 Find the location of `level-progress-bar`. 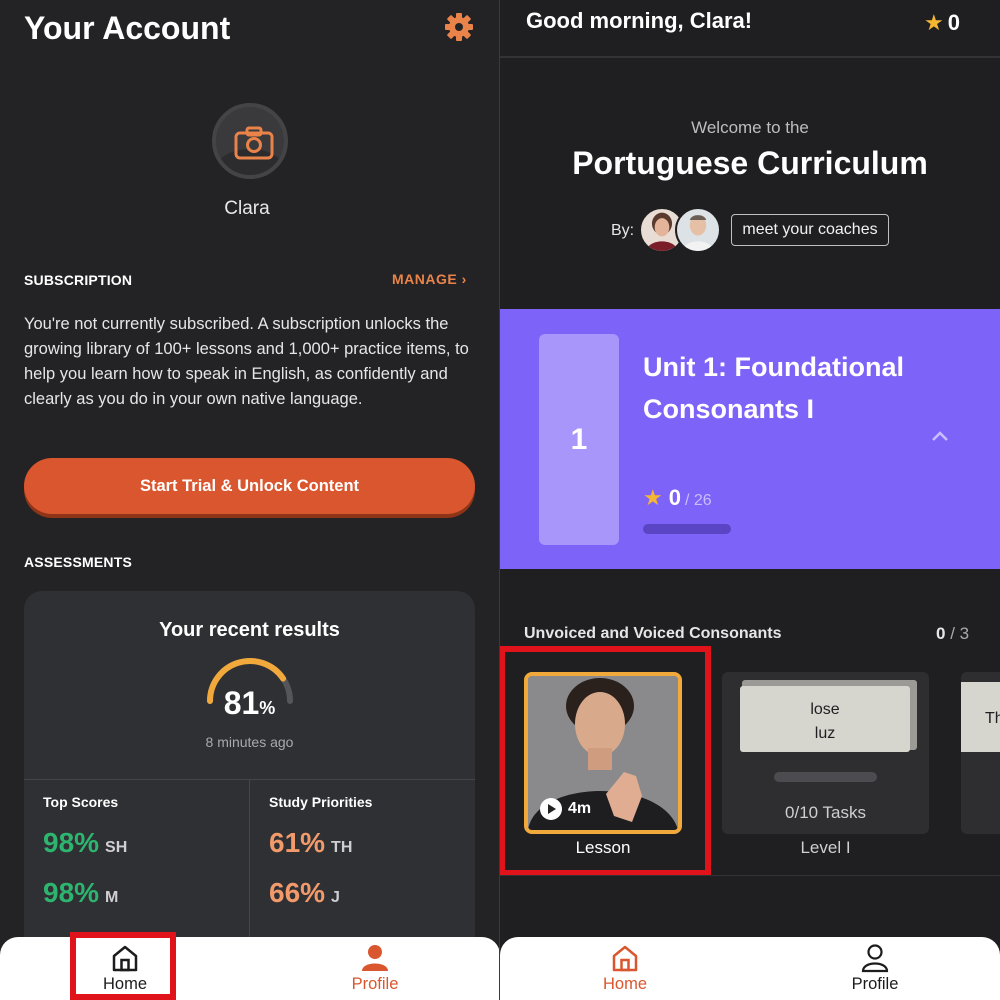

level-progress-bar is located at coordinates (825, 777).